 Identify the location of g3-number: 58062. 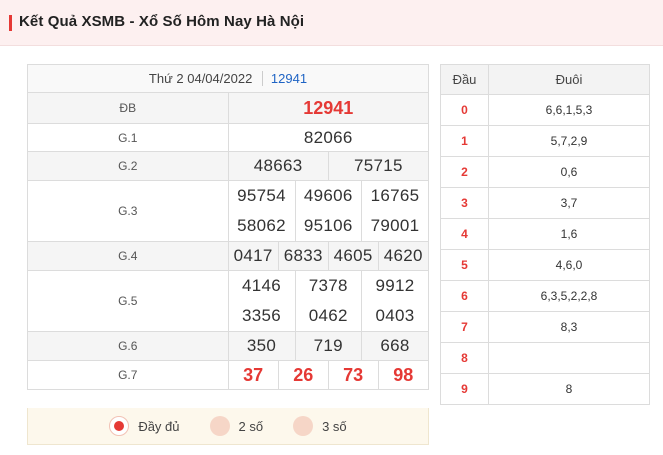
(261, 225).